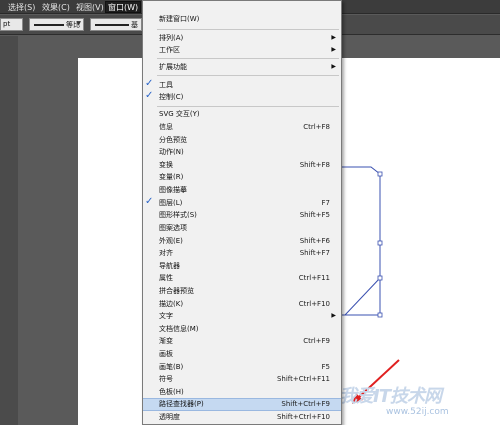 This screenshot has height=425, width=500. I want to click on watermark: 我爱IT技术网 www.52ij.com, so click(413, 401).